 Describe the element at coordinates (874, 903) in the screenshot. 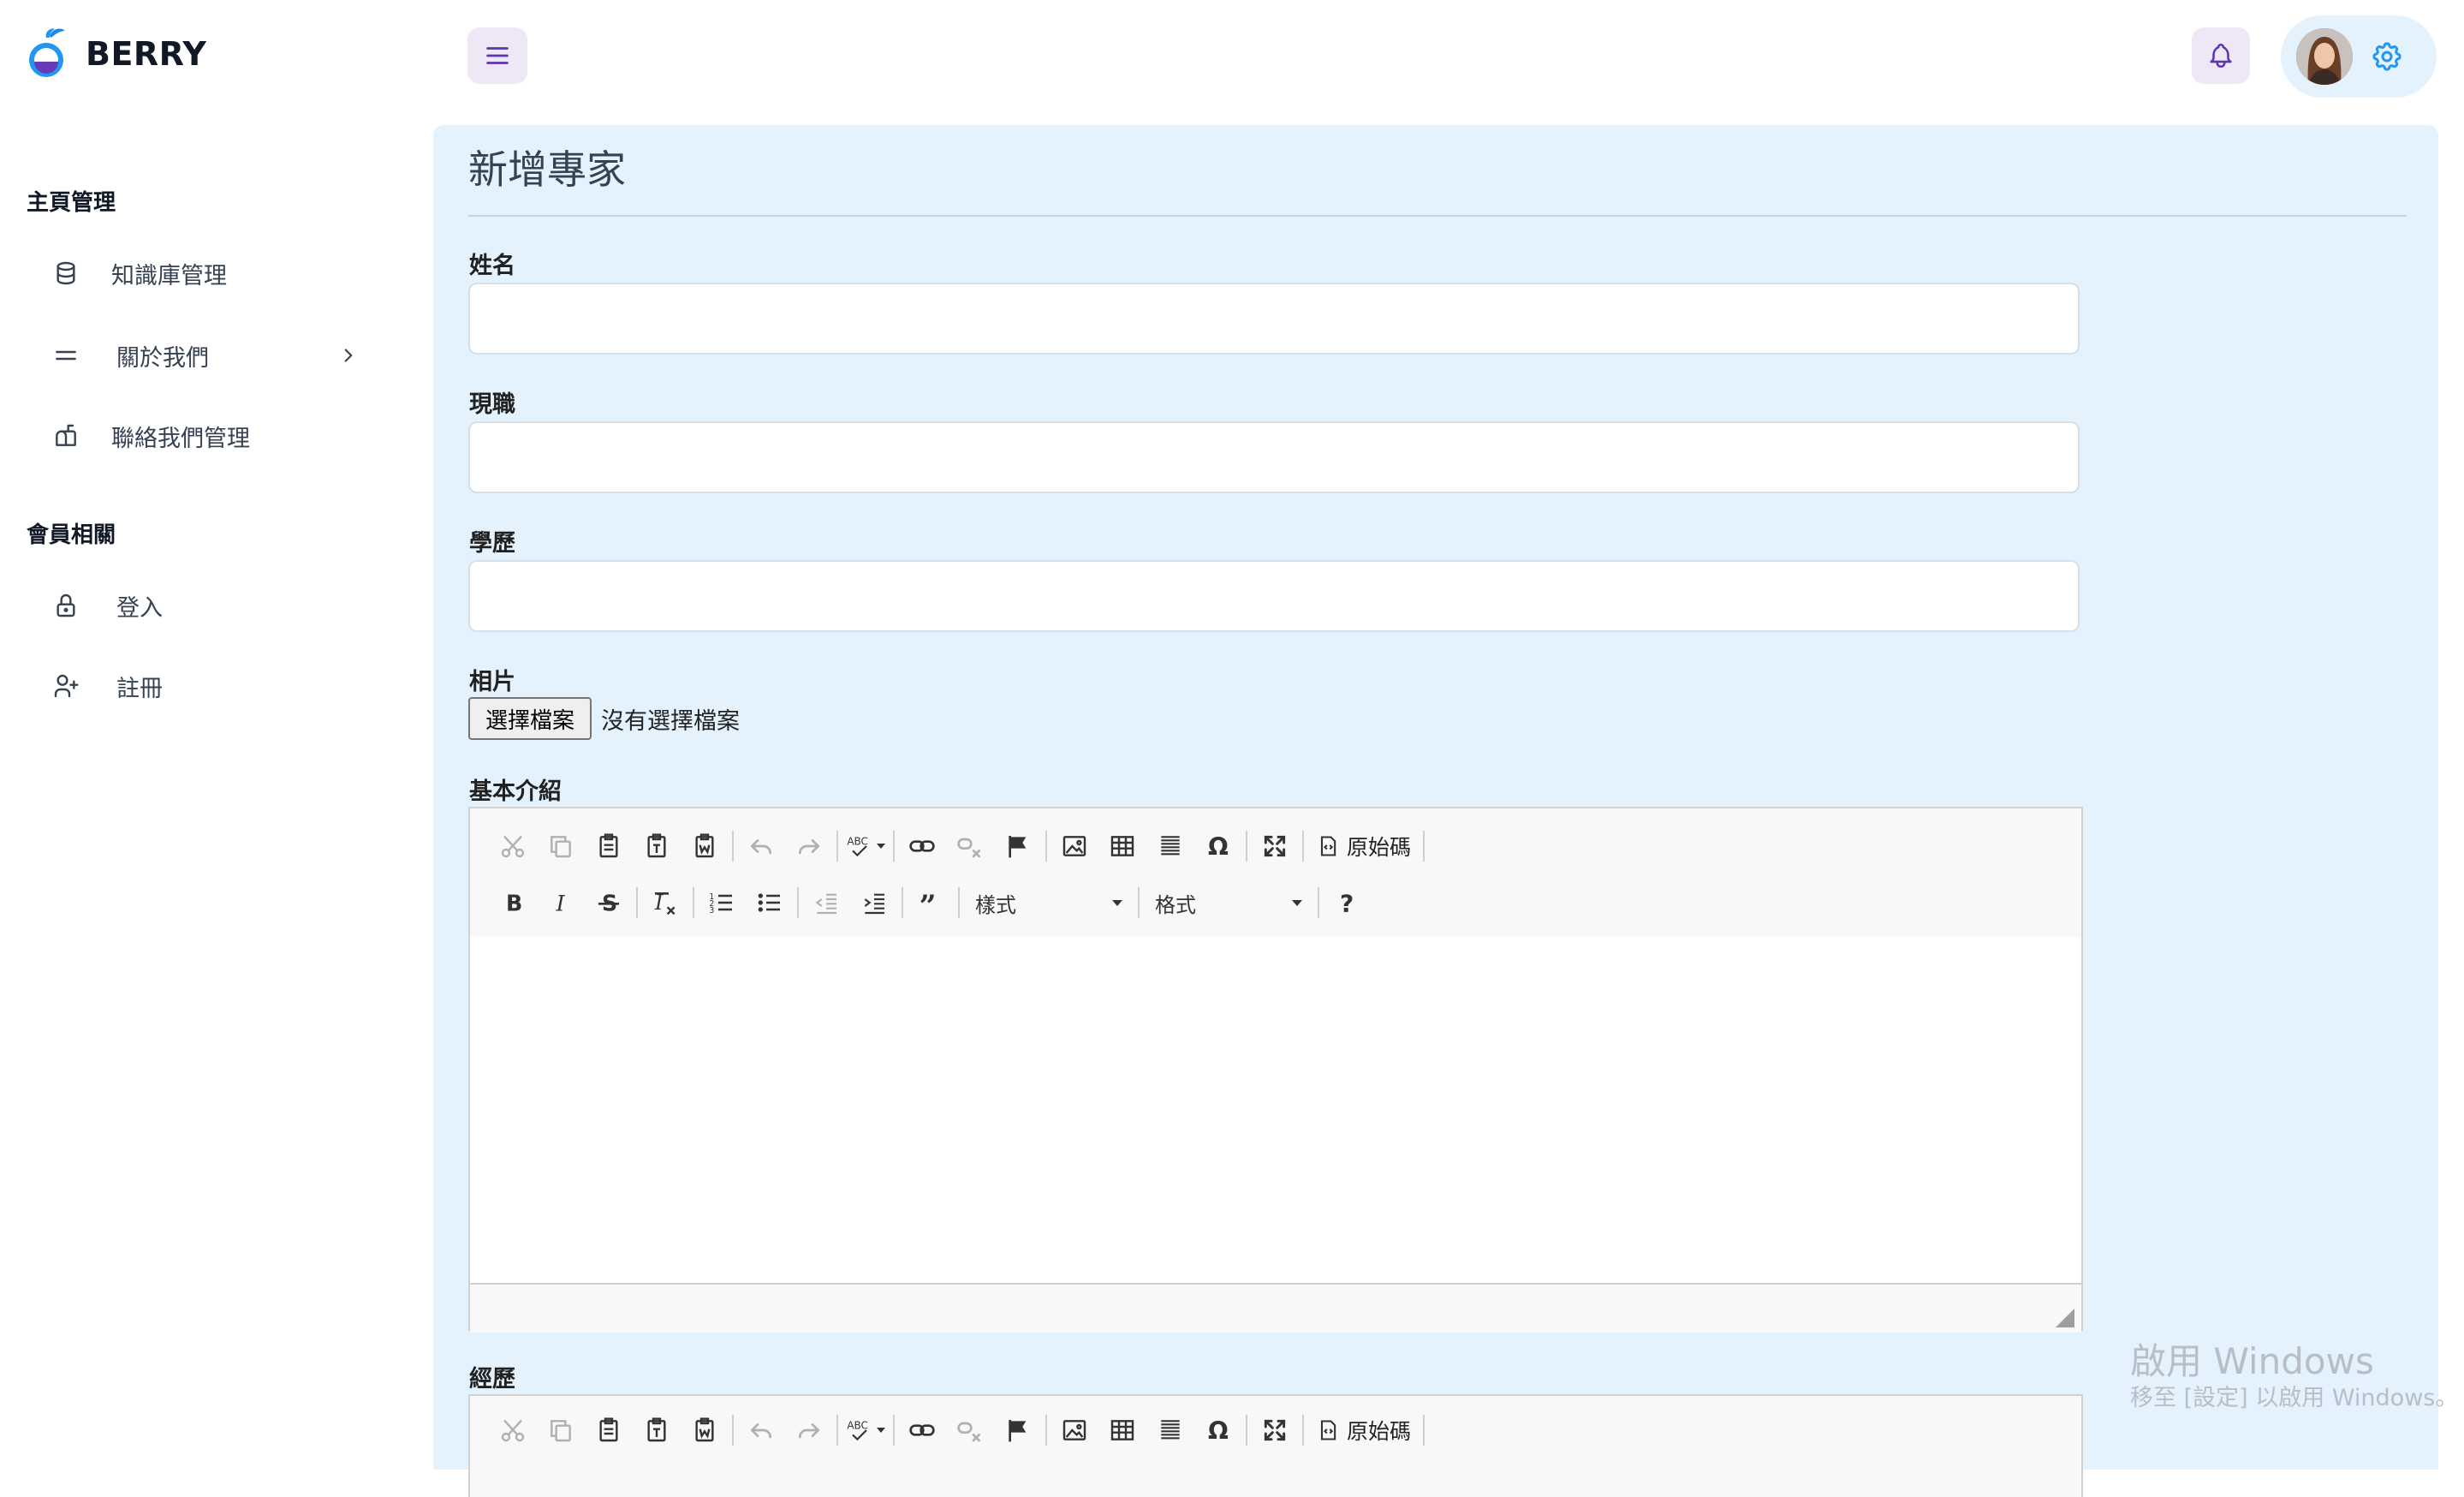

I see `indent-button` at that location.